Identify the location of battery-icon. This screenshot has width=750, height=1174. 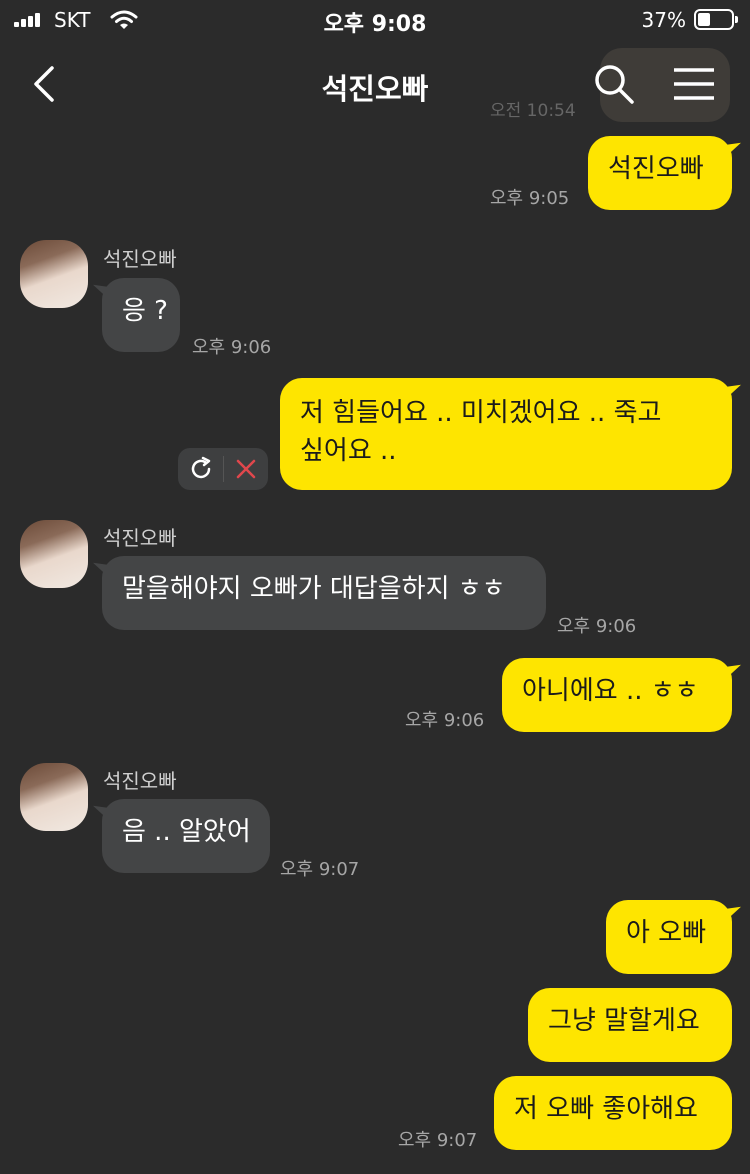
(716, 19).